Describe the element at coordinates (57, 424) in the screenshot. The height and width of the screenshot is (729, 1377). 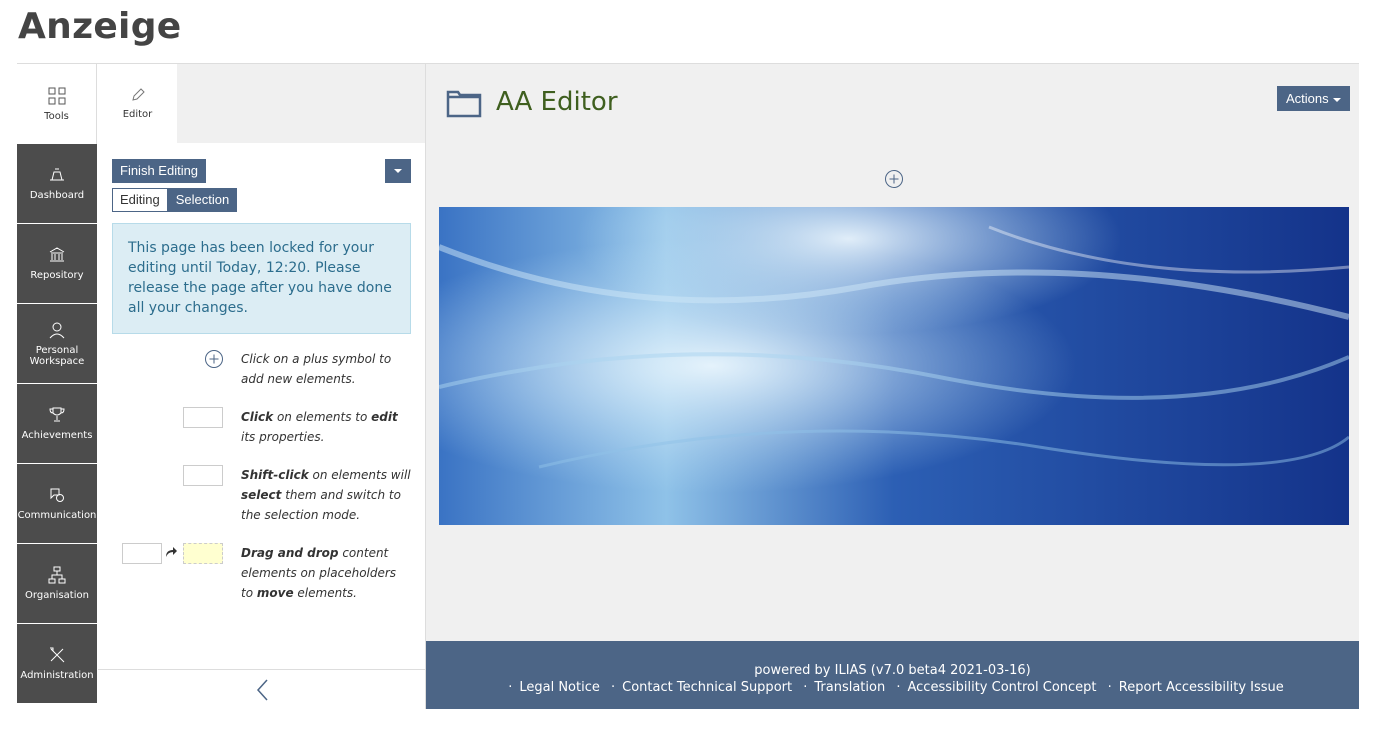
I see `mainbar-item-achievements: Achievements` at that location.